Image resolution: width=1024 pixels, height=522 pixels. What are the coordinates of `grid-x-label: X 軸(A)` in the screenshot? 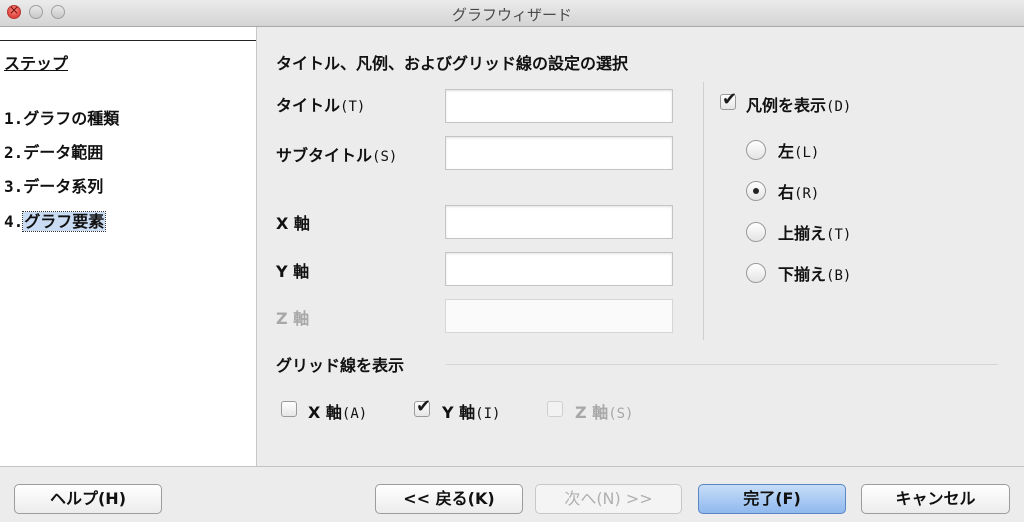 It's located at (337, 411).